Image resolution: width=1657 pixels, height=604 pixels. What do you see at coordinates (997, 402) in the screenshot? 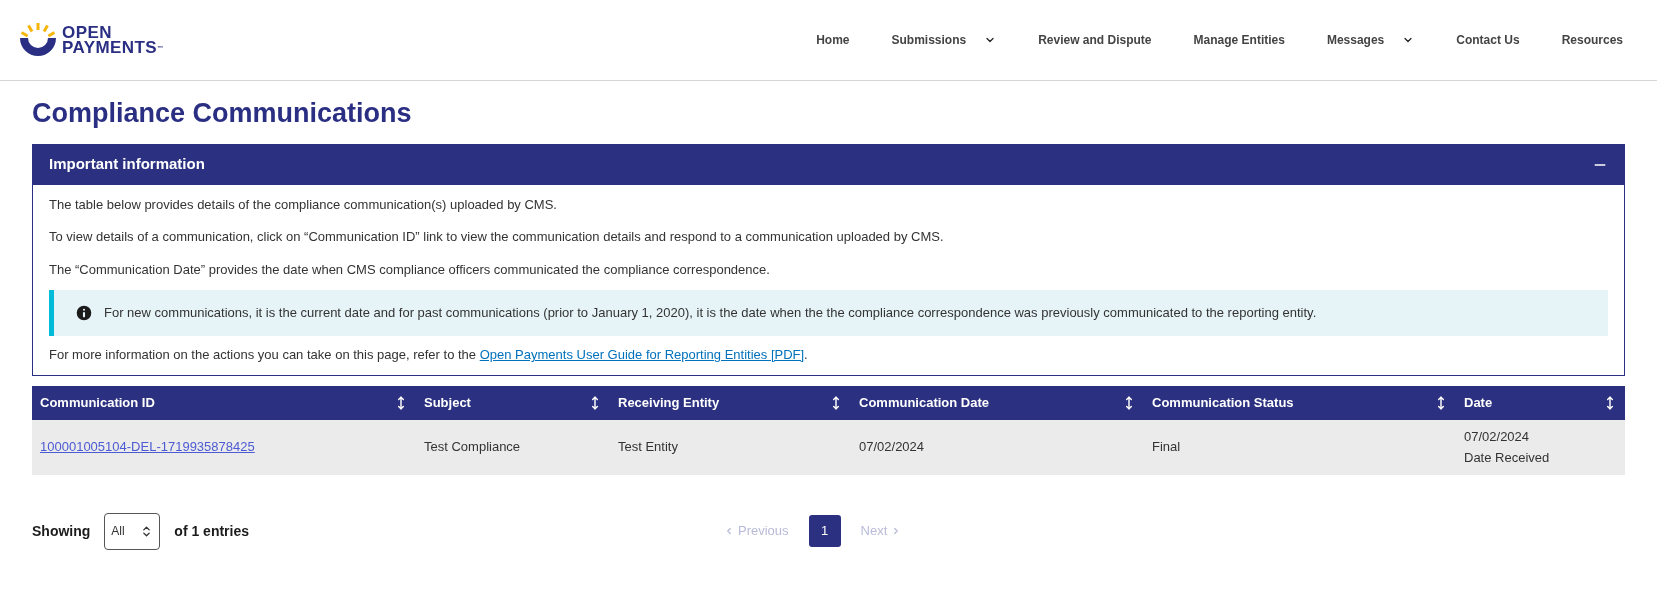
I see `column-header: Communication Date` at bounding box center [997, 402].